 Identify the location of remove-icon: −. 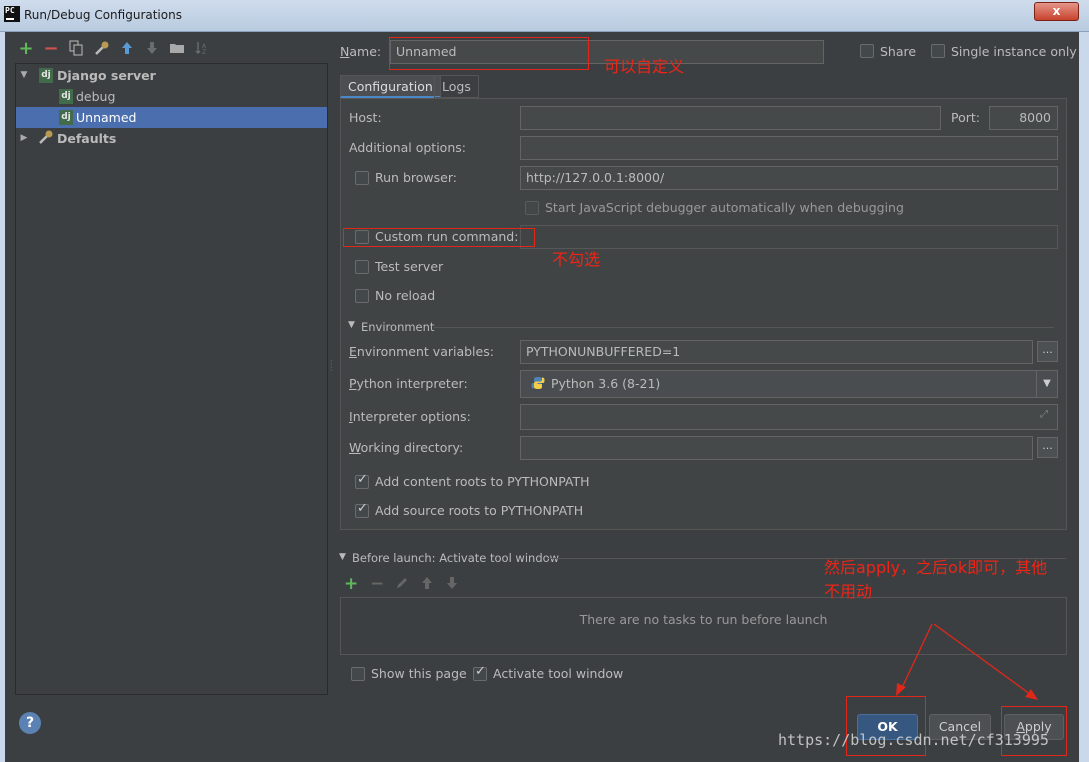
(51, 49).